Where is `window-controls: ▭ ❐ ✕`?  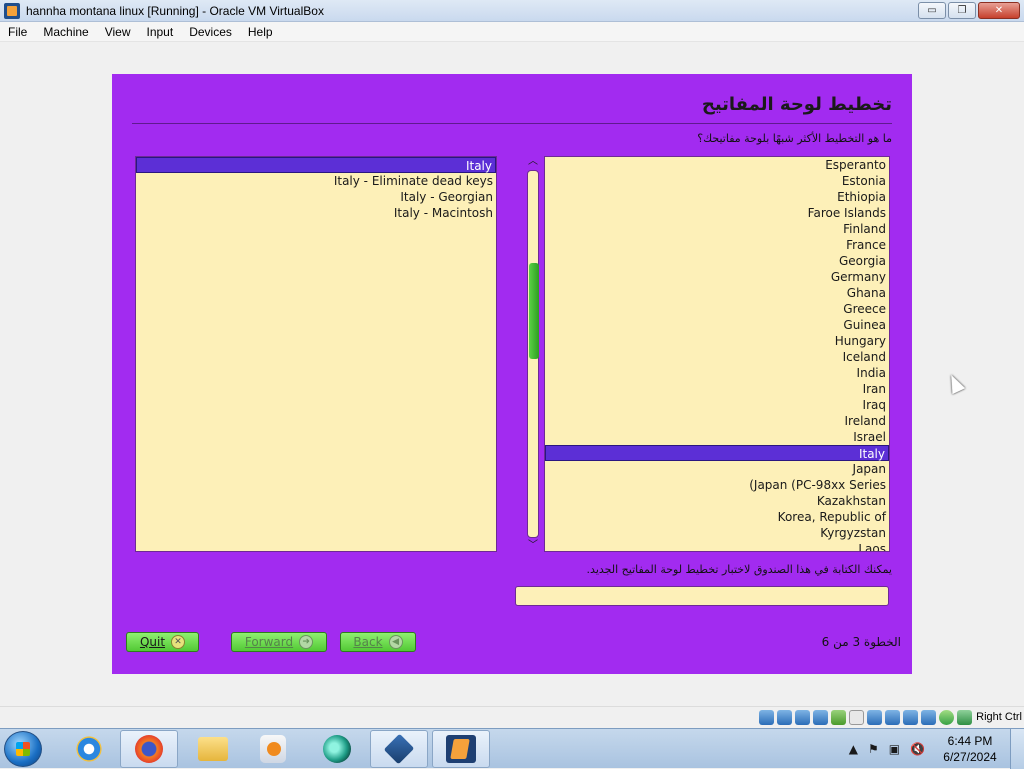 window-controls: ▭ ❐ ✕ is located at coordinates (969, 10).